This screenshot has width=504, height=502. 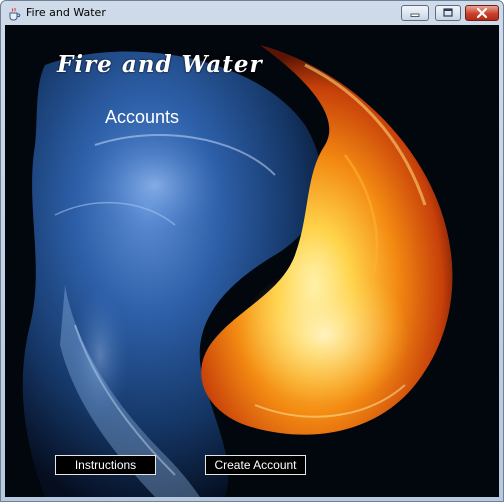 I want to click on game-title: Fire and Water, so click(x=160, y=64).